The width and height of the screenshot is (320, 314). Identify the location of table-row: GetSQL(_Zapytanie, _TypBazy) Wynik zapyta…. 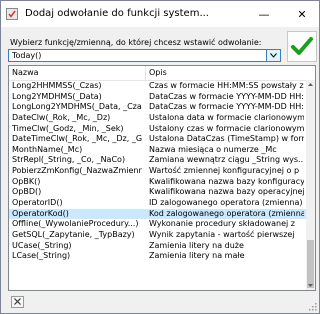
(157, 235).